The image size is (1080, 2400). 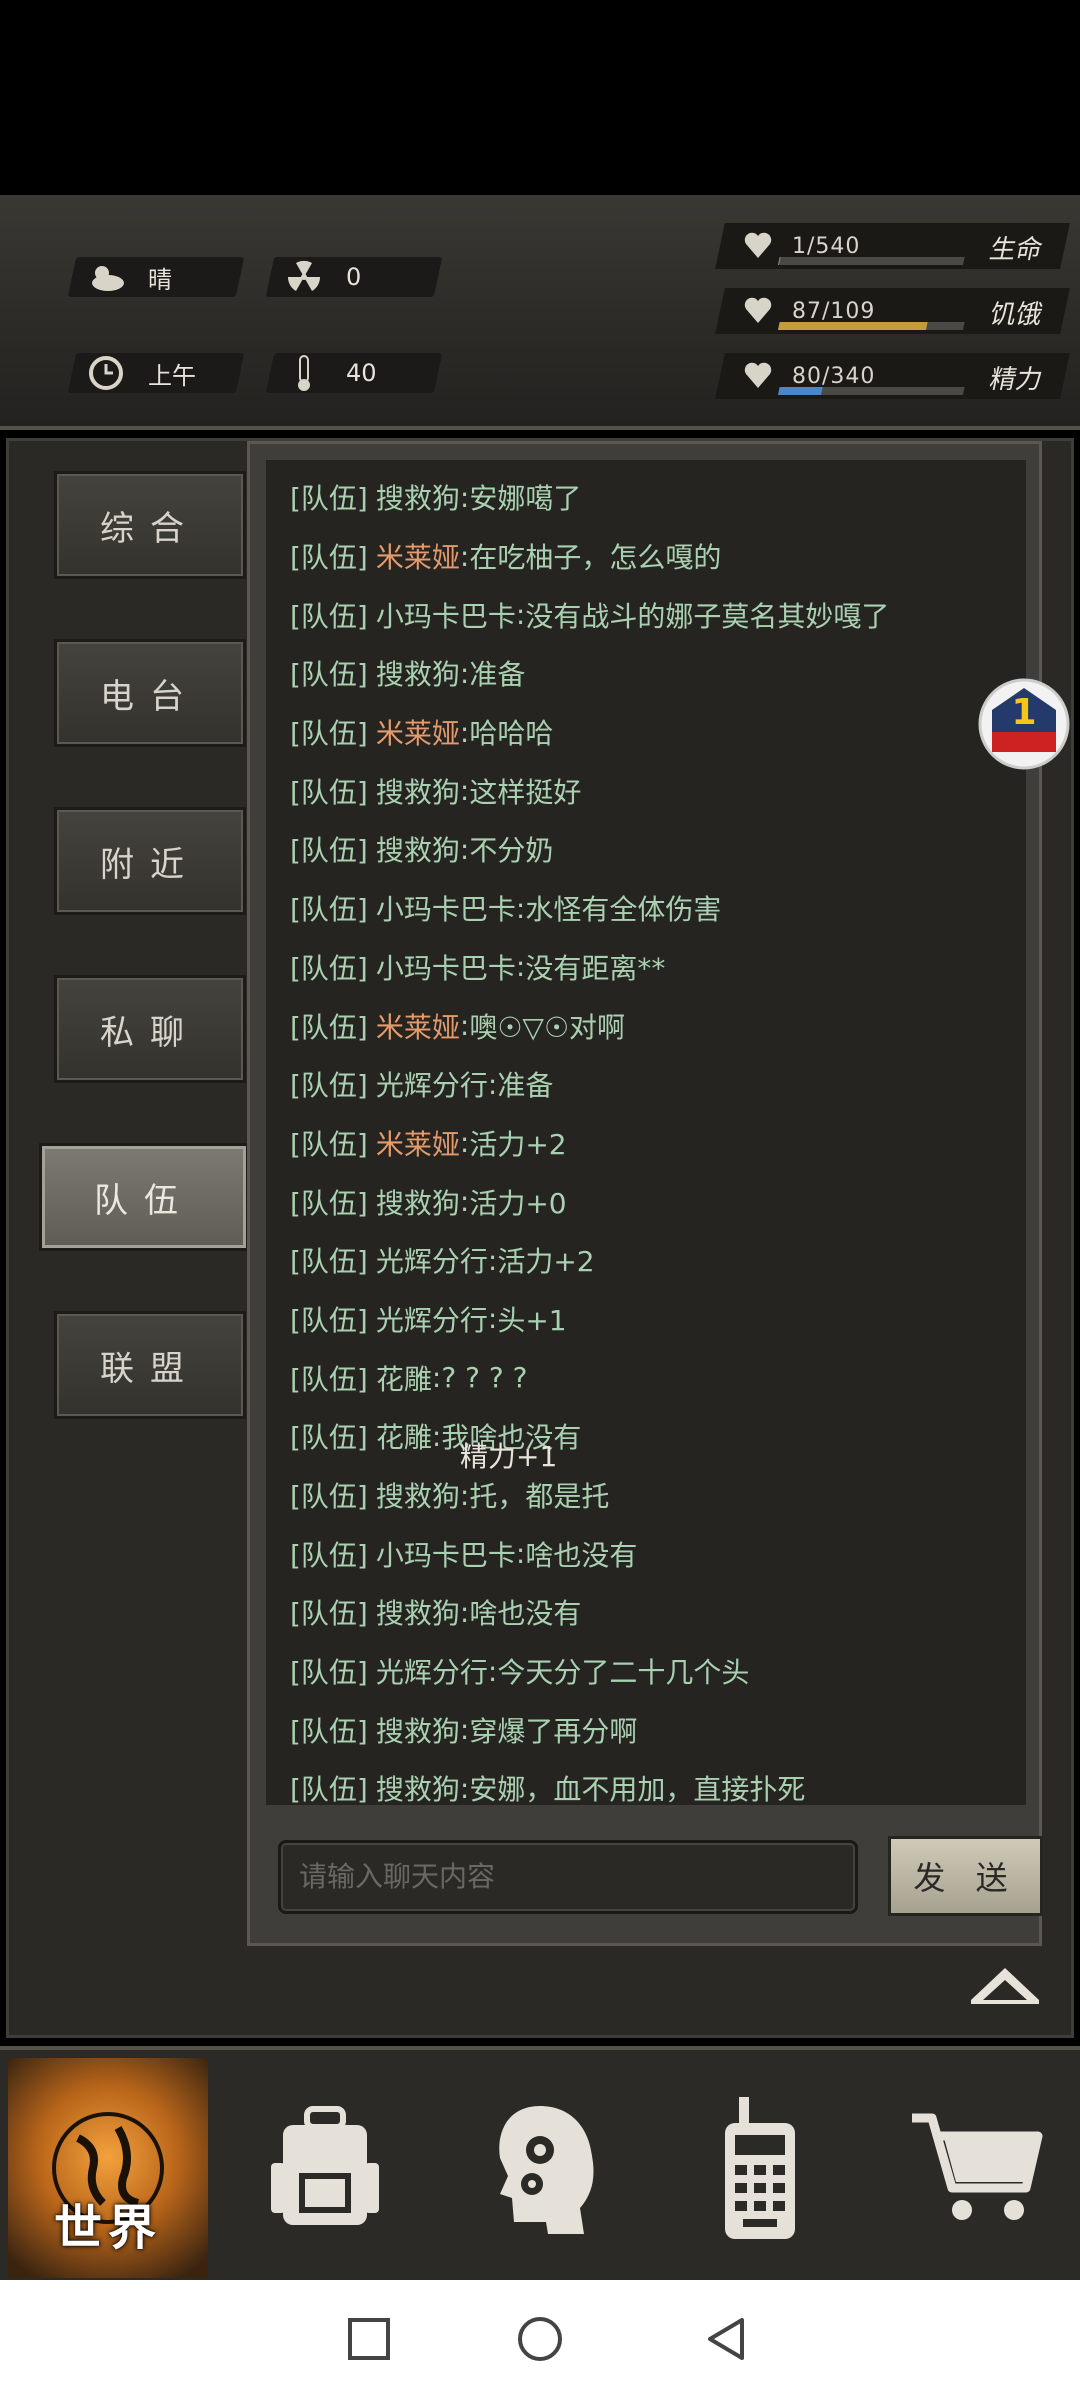 What do you see at coordinates (160, 279) in the screenshot?
I see `weather-value: 晴` at bounding box center [160, 279].